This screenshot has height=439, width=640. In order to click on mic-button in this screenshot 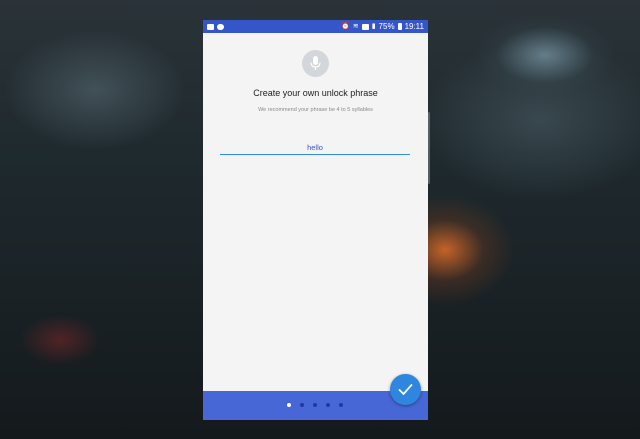, I will do `click(315, 63)`.